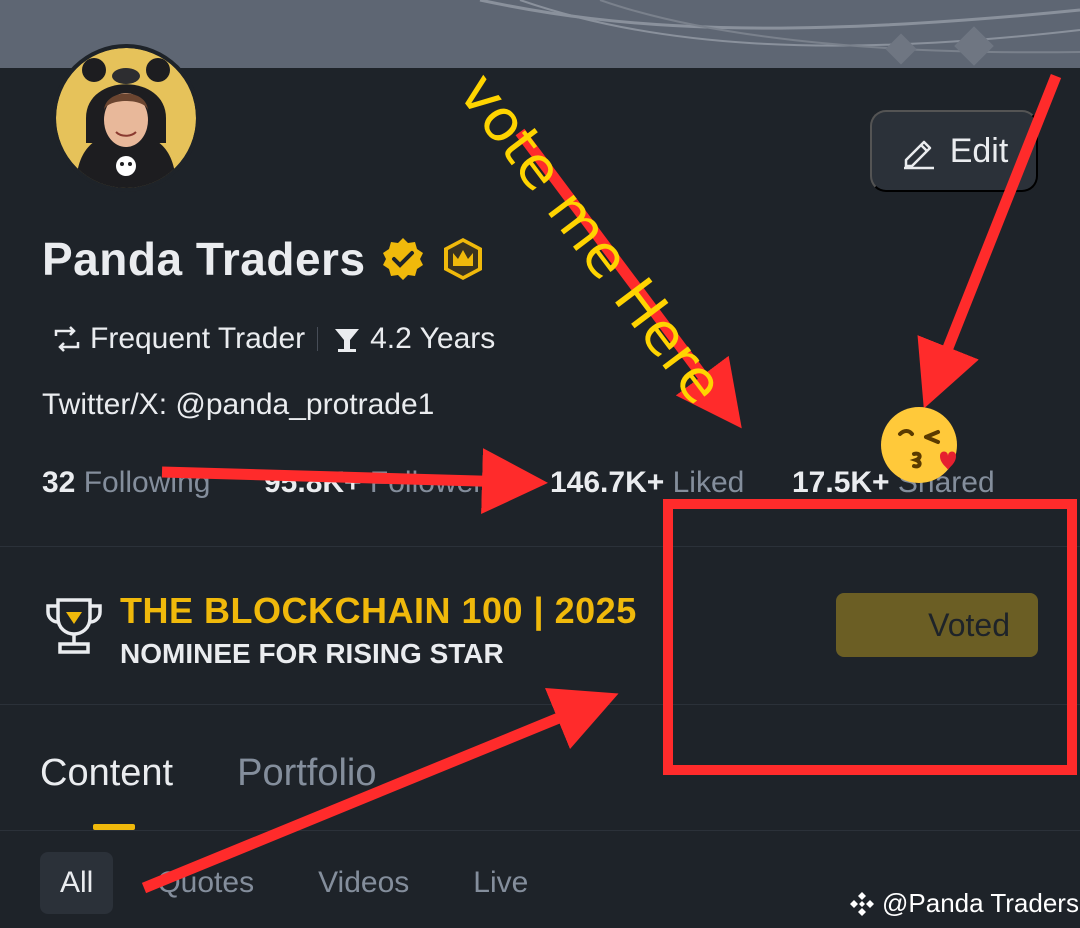 This screenshot has height=928, width=1080. Describe the element at coordinates (106, 773) in the screenshot. I see `tab-content: Content` at that location.